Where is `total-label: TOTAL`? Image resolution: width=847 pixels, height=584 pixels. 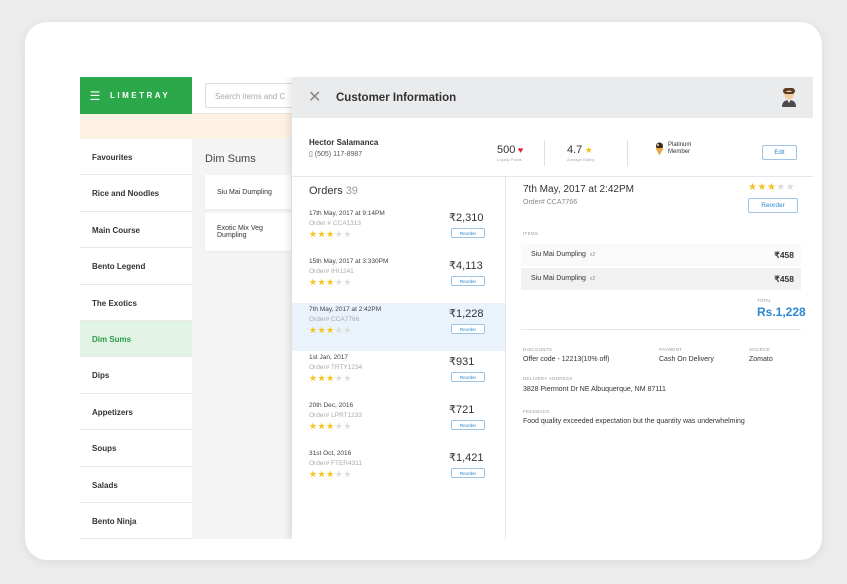
total-label: TOTAL is located at coordinates (764, 300).